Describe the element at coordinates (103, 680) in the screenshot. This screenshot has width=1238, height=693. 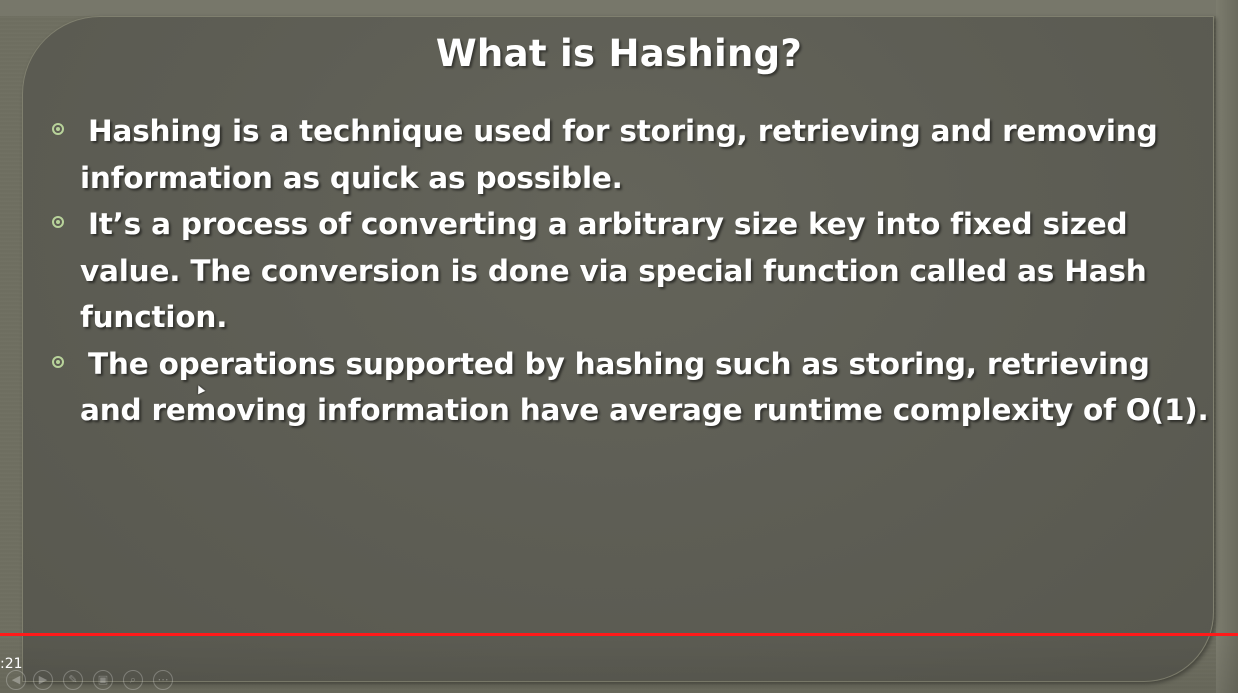
I see `slides-icon: ▣` at that location.